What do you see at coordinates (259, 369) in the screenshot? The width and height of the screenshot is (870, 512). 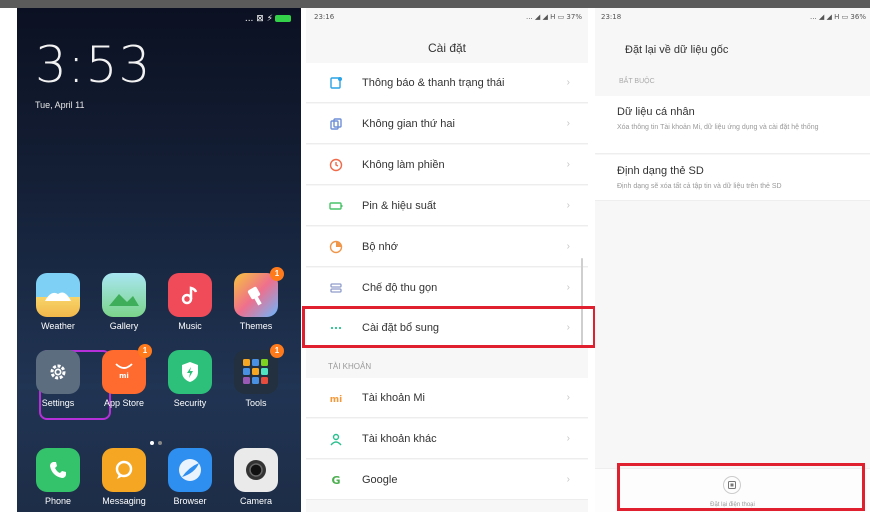 I see `tools-icon: 1` at bounding box center [259, 369].